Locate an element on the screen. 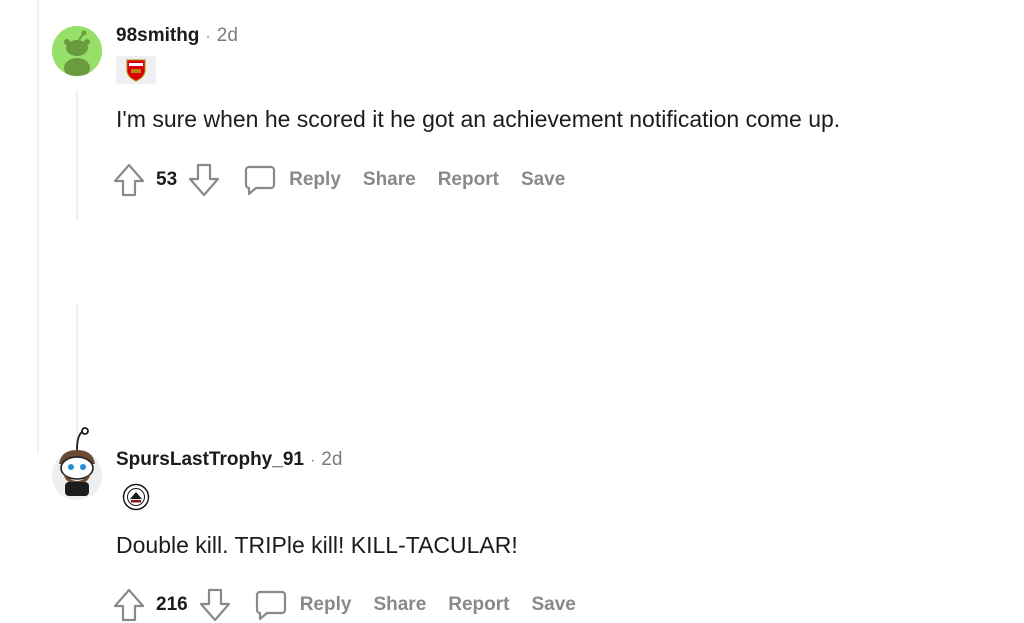 This screenshot has width=1024, height=623. comment-actions: 53 Reply Share Report Save is located at coordinates (338, 180).